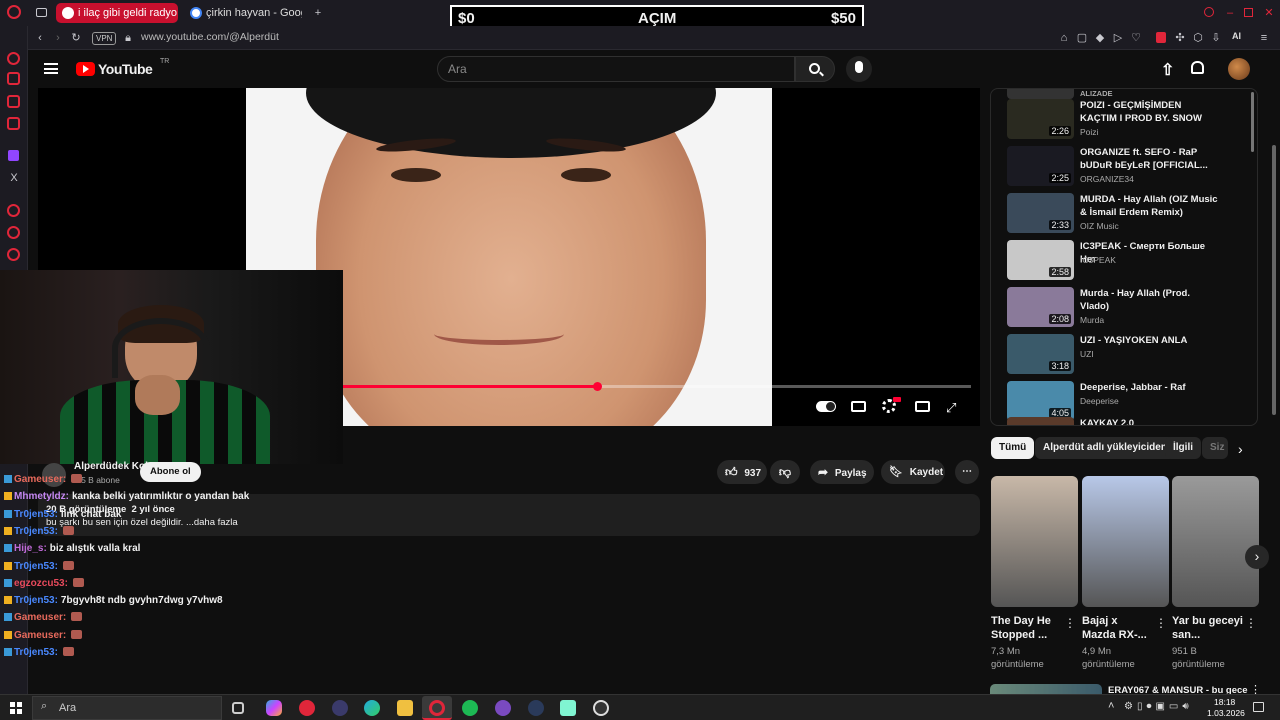 The height and width of the screenshot is (720, 1280). What do you see at coordinates (1224, 702) in the screenshot?
I see `clock-time: 18:18` at bounding box center [1224, 702].